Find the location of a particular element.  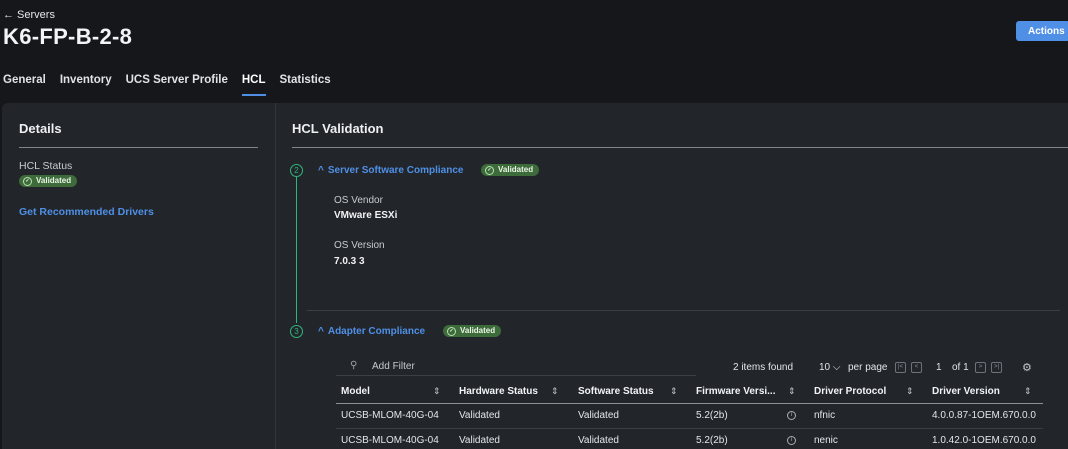

table-header-divider is located at coordinates (689, 403).